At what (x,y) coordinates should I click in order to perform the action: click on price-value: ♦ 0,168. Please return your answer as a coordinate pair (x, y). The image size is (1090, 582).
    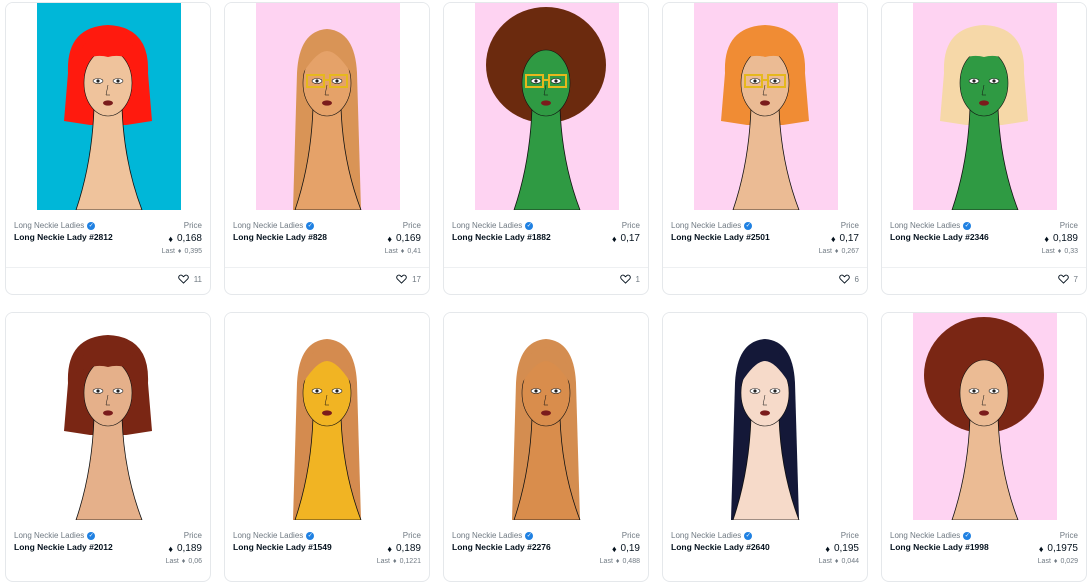
    Looking at the image, I should click on (185, 238).